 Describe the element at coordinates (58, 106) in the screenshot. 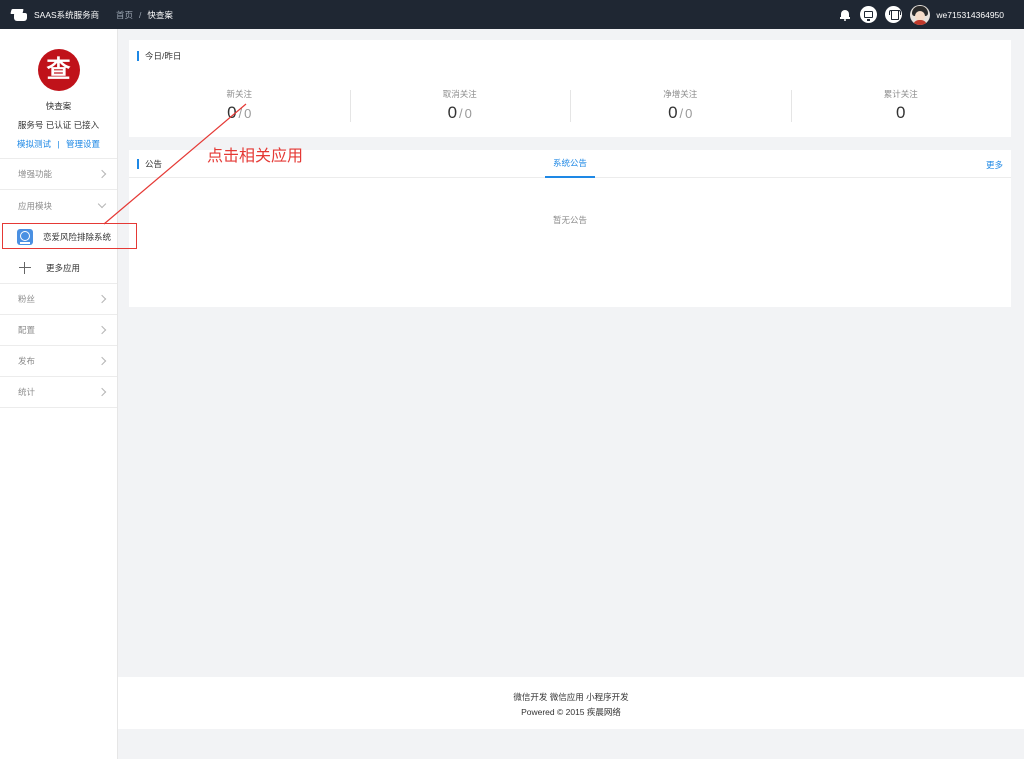

I see `account-name: 快查案` at that location.